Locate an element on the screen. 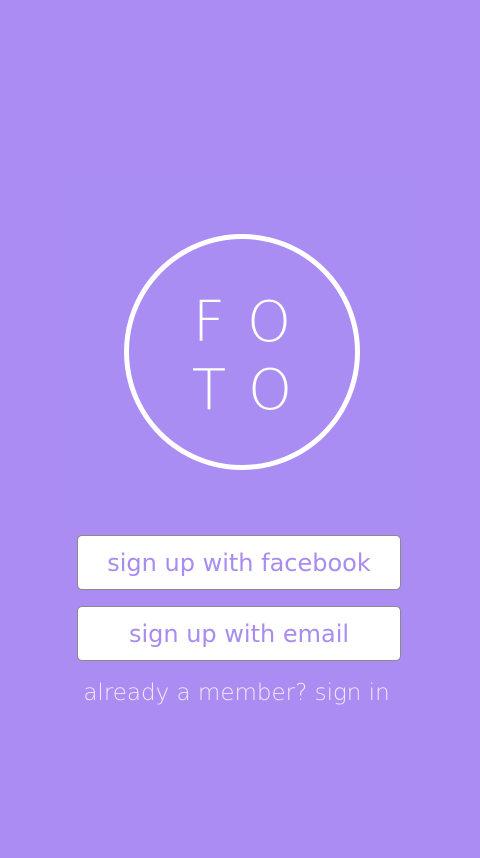  sign-in-link: already a member? sign in is located at coordinates (236, 693).